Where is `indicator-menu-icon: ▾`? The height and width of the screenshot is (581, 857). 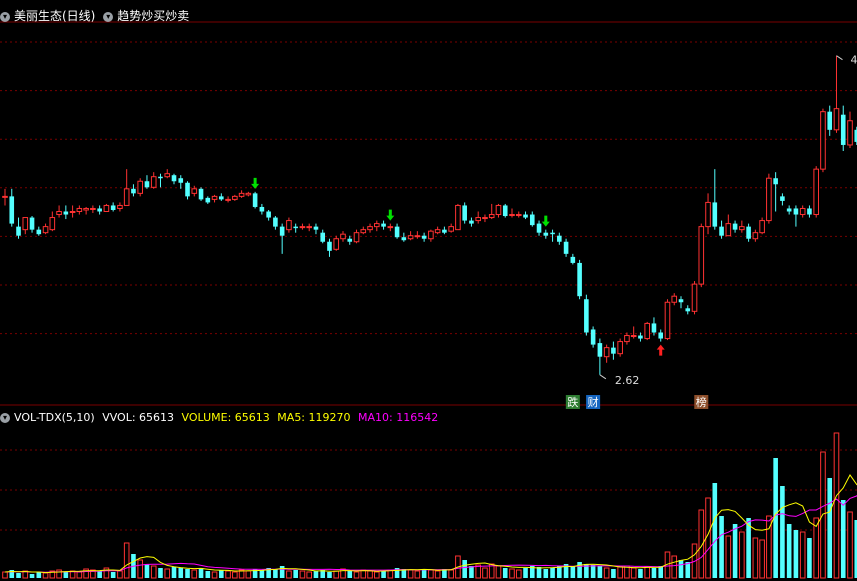
indicator-menu-icon: ▾ is located at coordinates (108, 16).